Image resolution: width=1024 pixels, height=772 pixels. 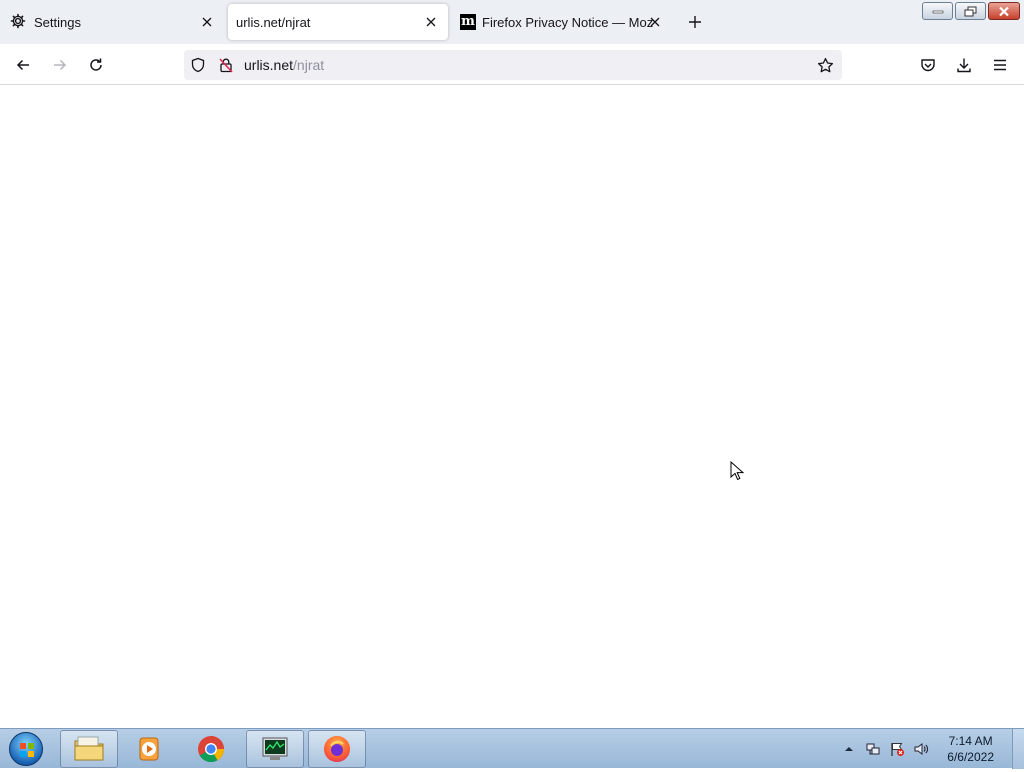 I want to click on download-icon, so click(x=964, y=65).